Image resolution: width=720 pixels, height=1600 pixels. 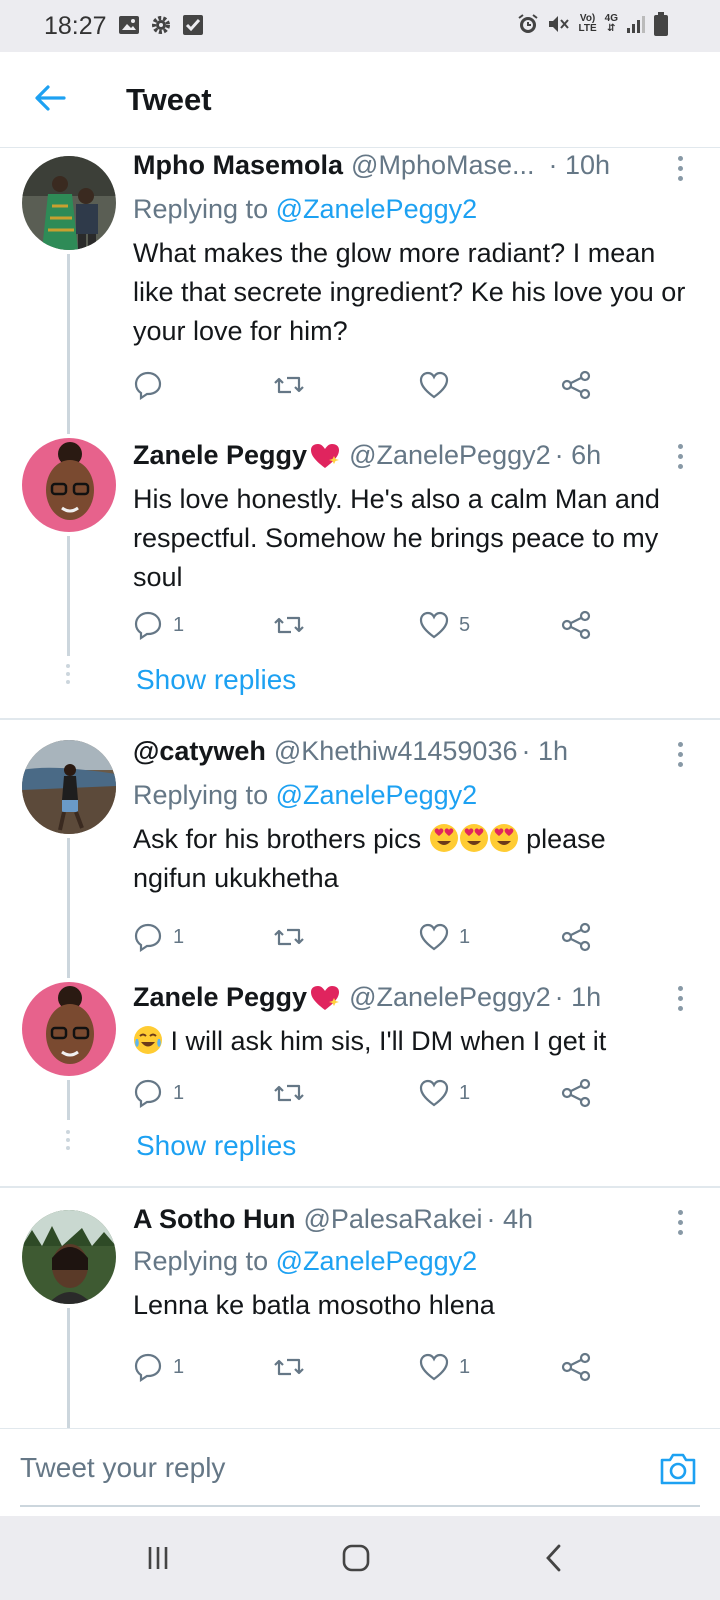 What do you see at coordinates (199, 751) in the screenshot?
I see `author-name: @catyweh` at bounding box center [199, 751].